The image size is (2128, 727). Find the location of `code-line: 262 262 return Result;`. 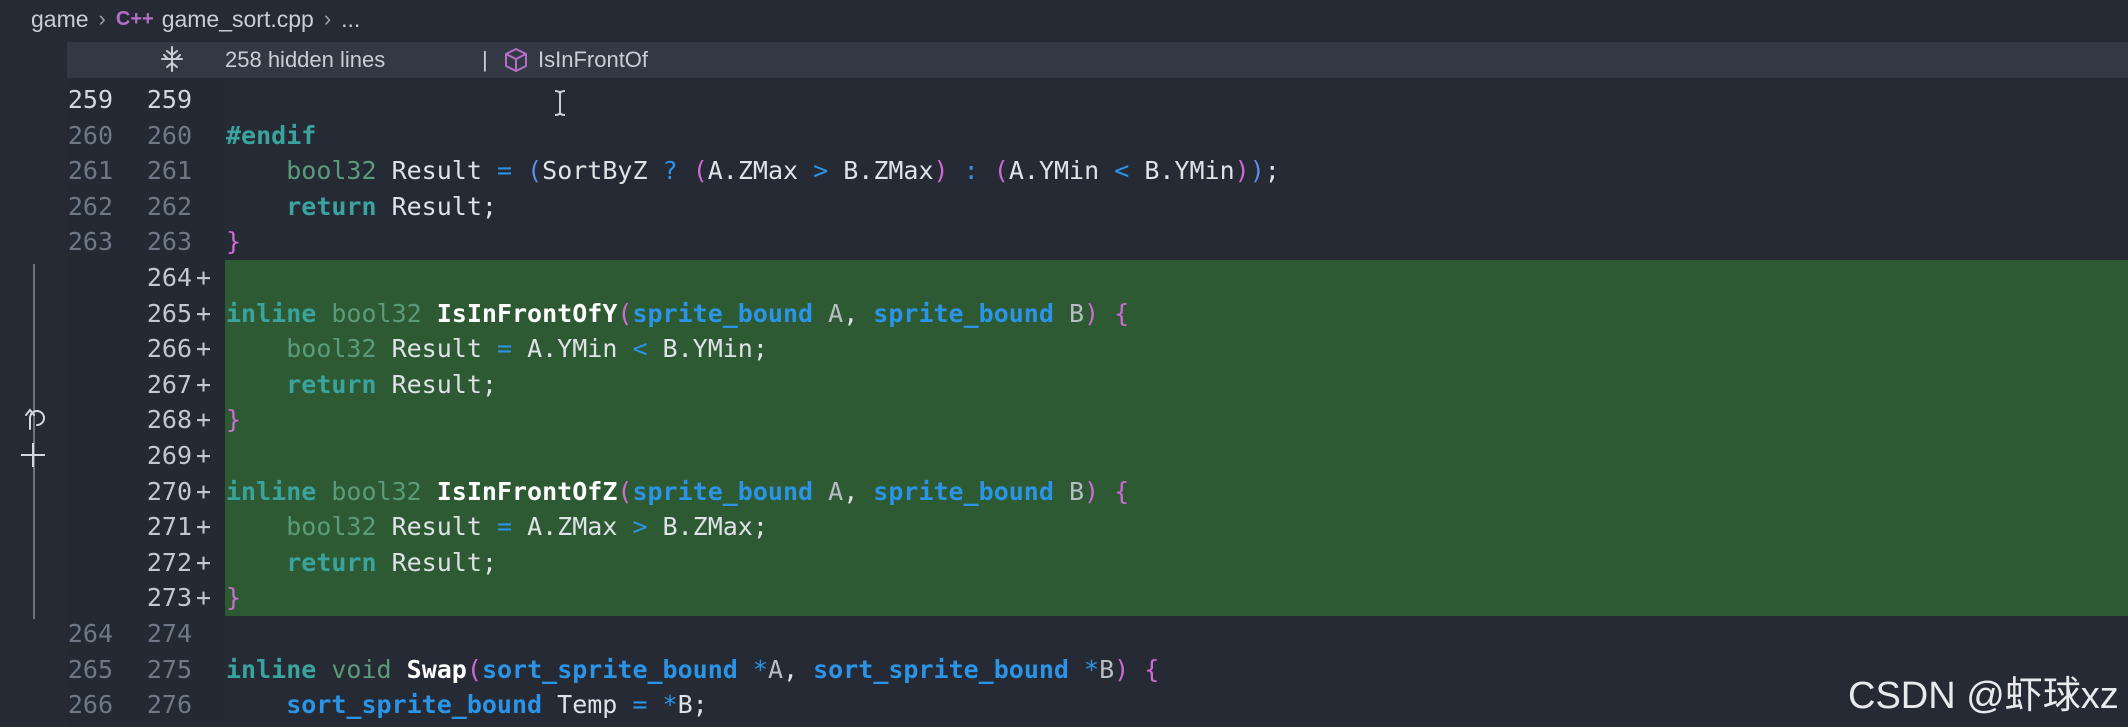

code-line: 262 262 return Result; is located at coordinates (1064, 207).